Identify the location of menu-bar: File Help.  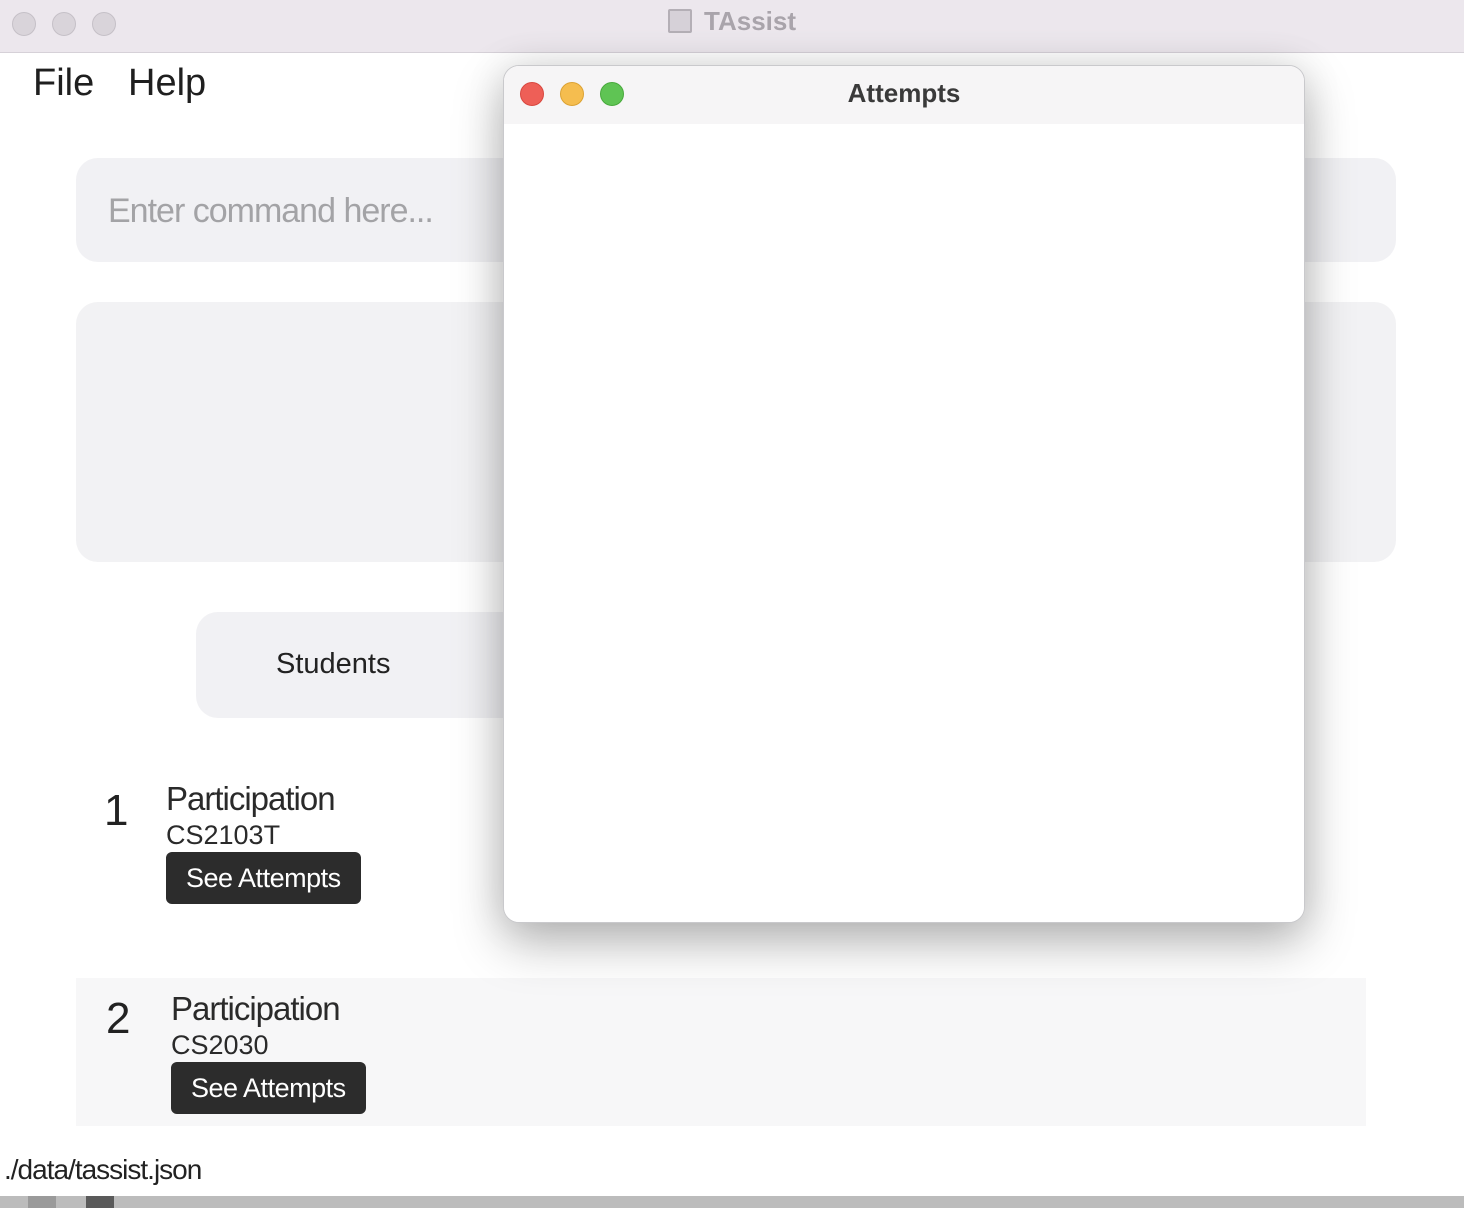
(250, 85).